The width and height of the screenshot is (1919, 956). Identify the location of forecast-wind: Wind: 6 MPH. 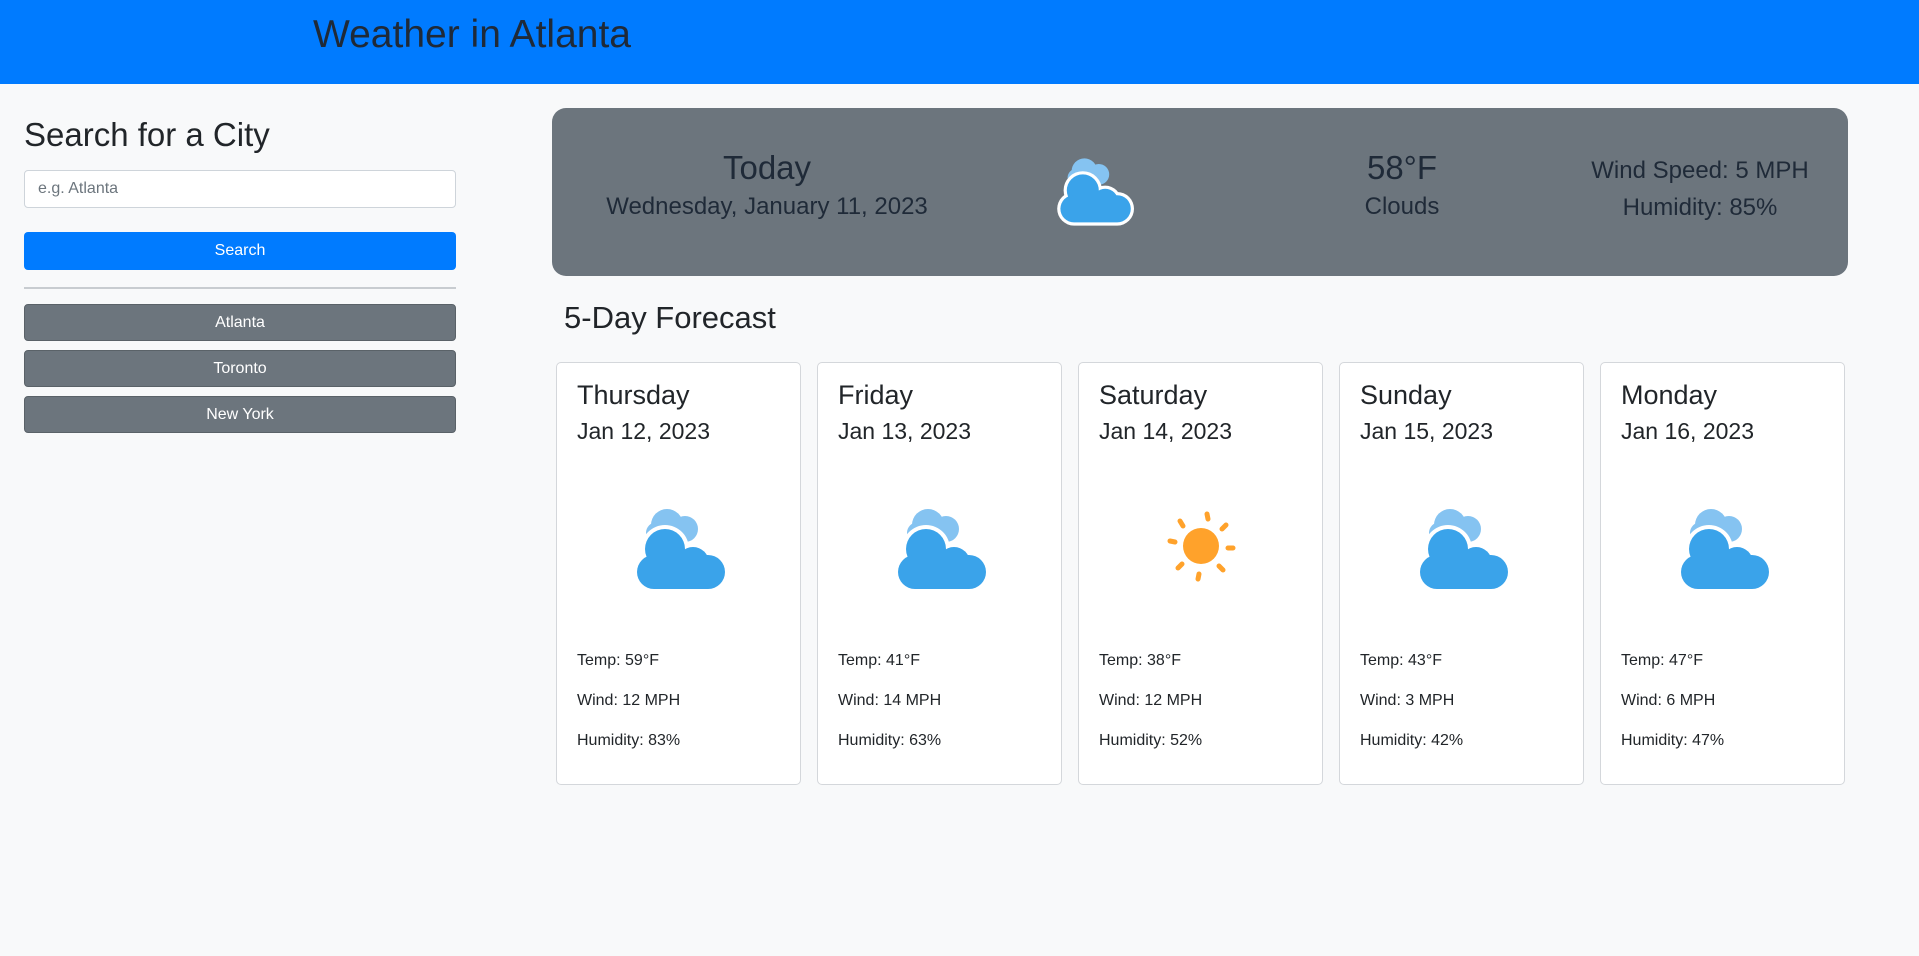
(1668, 700).